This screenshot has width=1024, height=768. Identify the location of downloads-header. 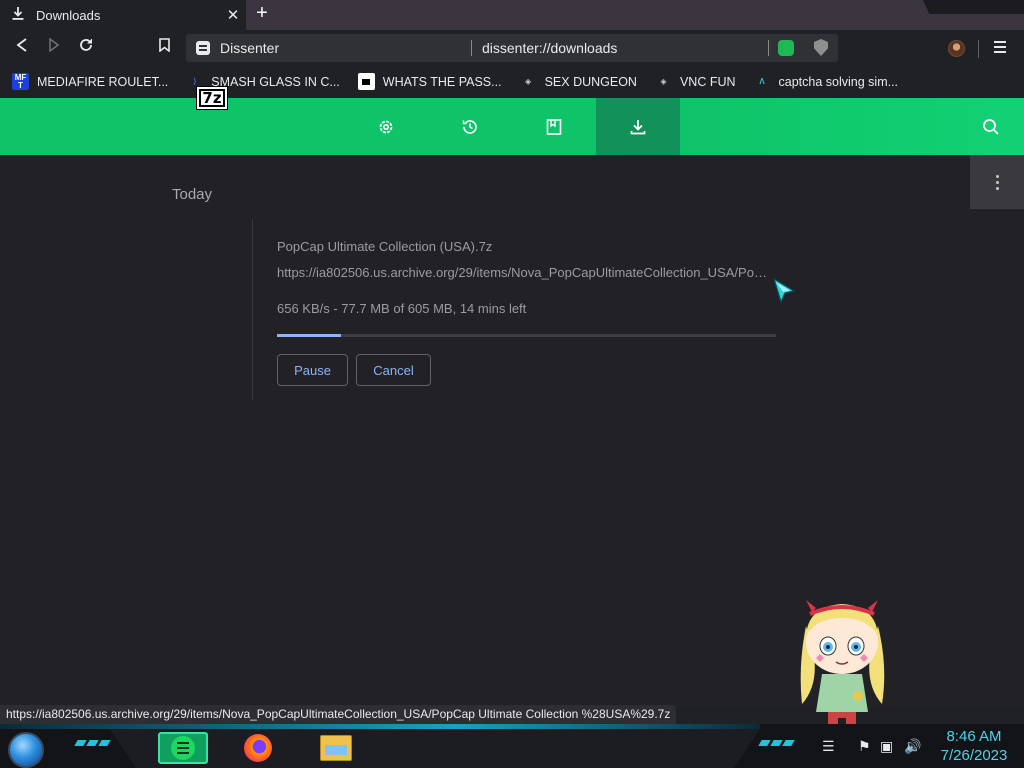
(512, 126).